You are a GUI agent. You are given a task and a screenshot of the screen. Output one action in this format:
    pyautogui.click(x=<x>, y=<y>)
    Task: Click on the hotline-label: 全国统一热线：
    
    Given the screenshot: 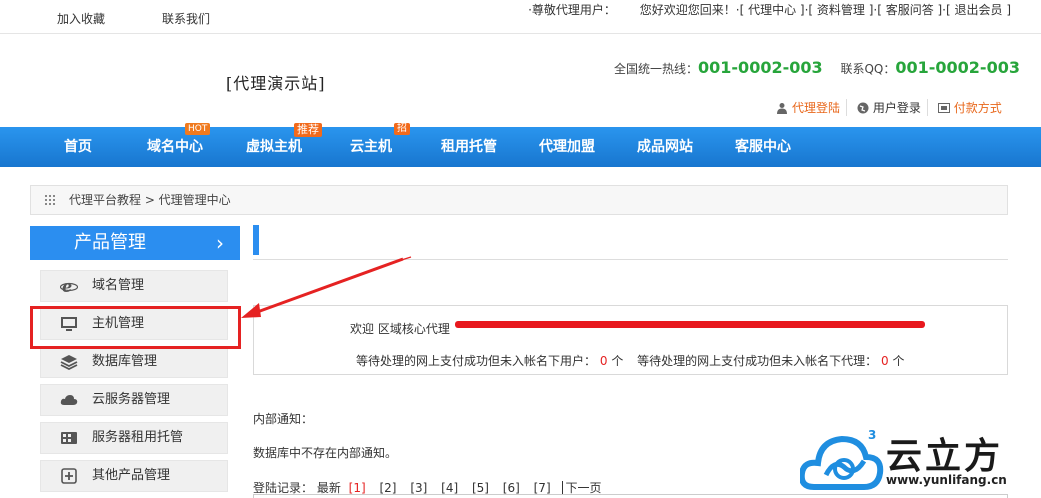 What is the action you would take?
    pyautogui.click(x=656, y=69)
    